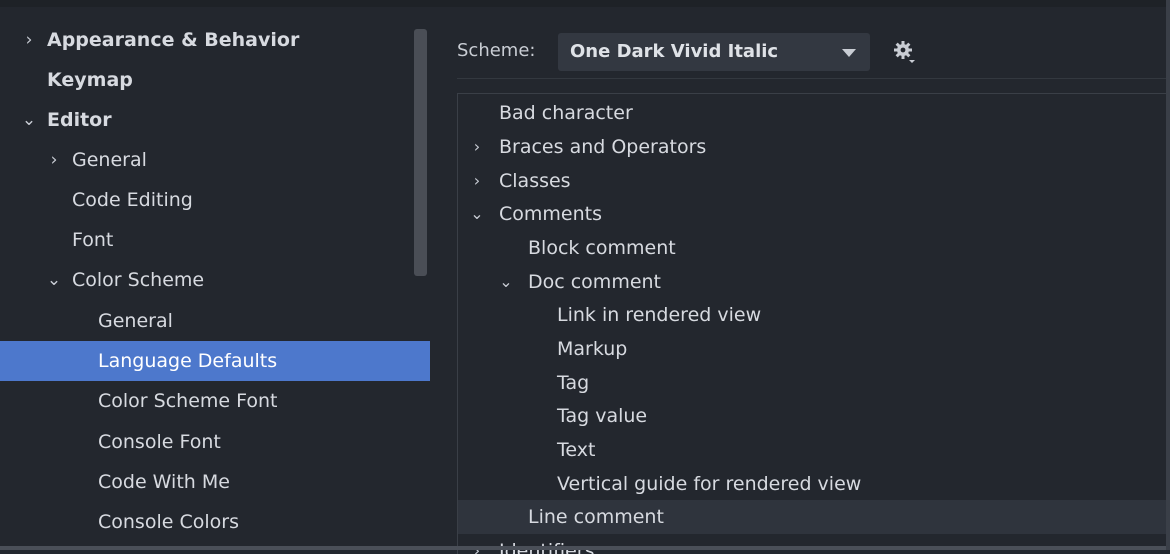  What do you see at coordinates (812, 282) in the screenshot?
I see `list-item-doc-comment: ⌄ Doc comment` at bounding box center [812, 282].